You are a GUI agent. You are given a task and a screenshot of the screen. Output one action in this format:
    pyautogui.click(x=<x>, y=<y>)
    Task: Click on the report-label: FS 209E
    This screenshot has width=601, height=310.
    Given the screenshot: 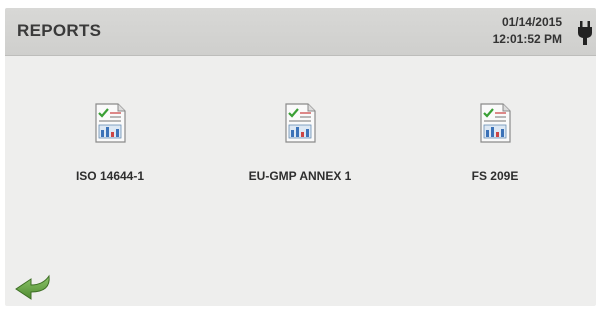 What is the action you would take?
    pyautogui.click(x=495, y=176)
    